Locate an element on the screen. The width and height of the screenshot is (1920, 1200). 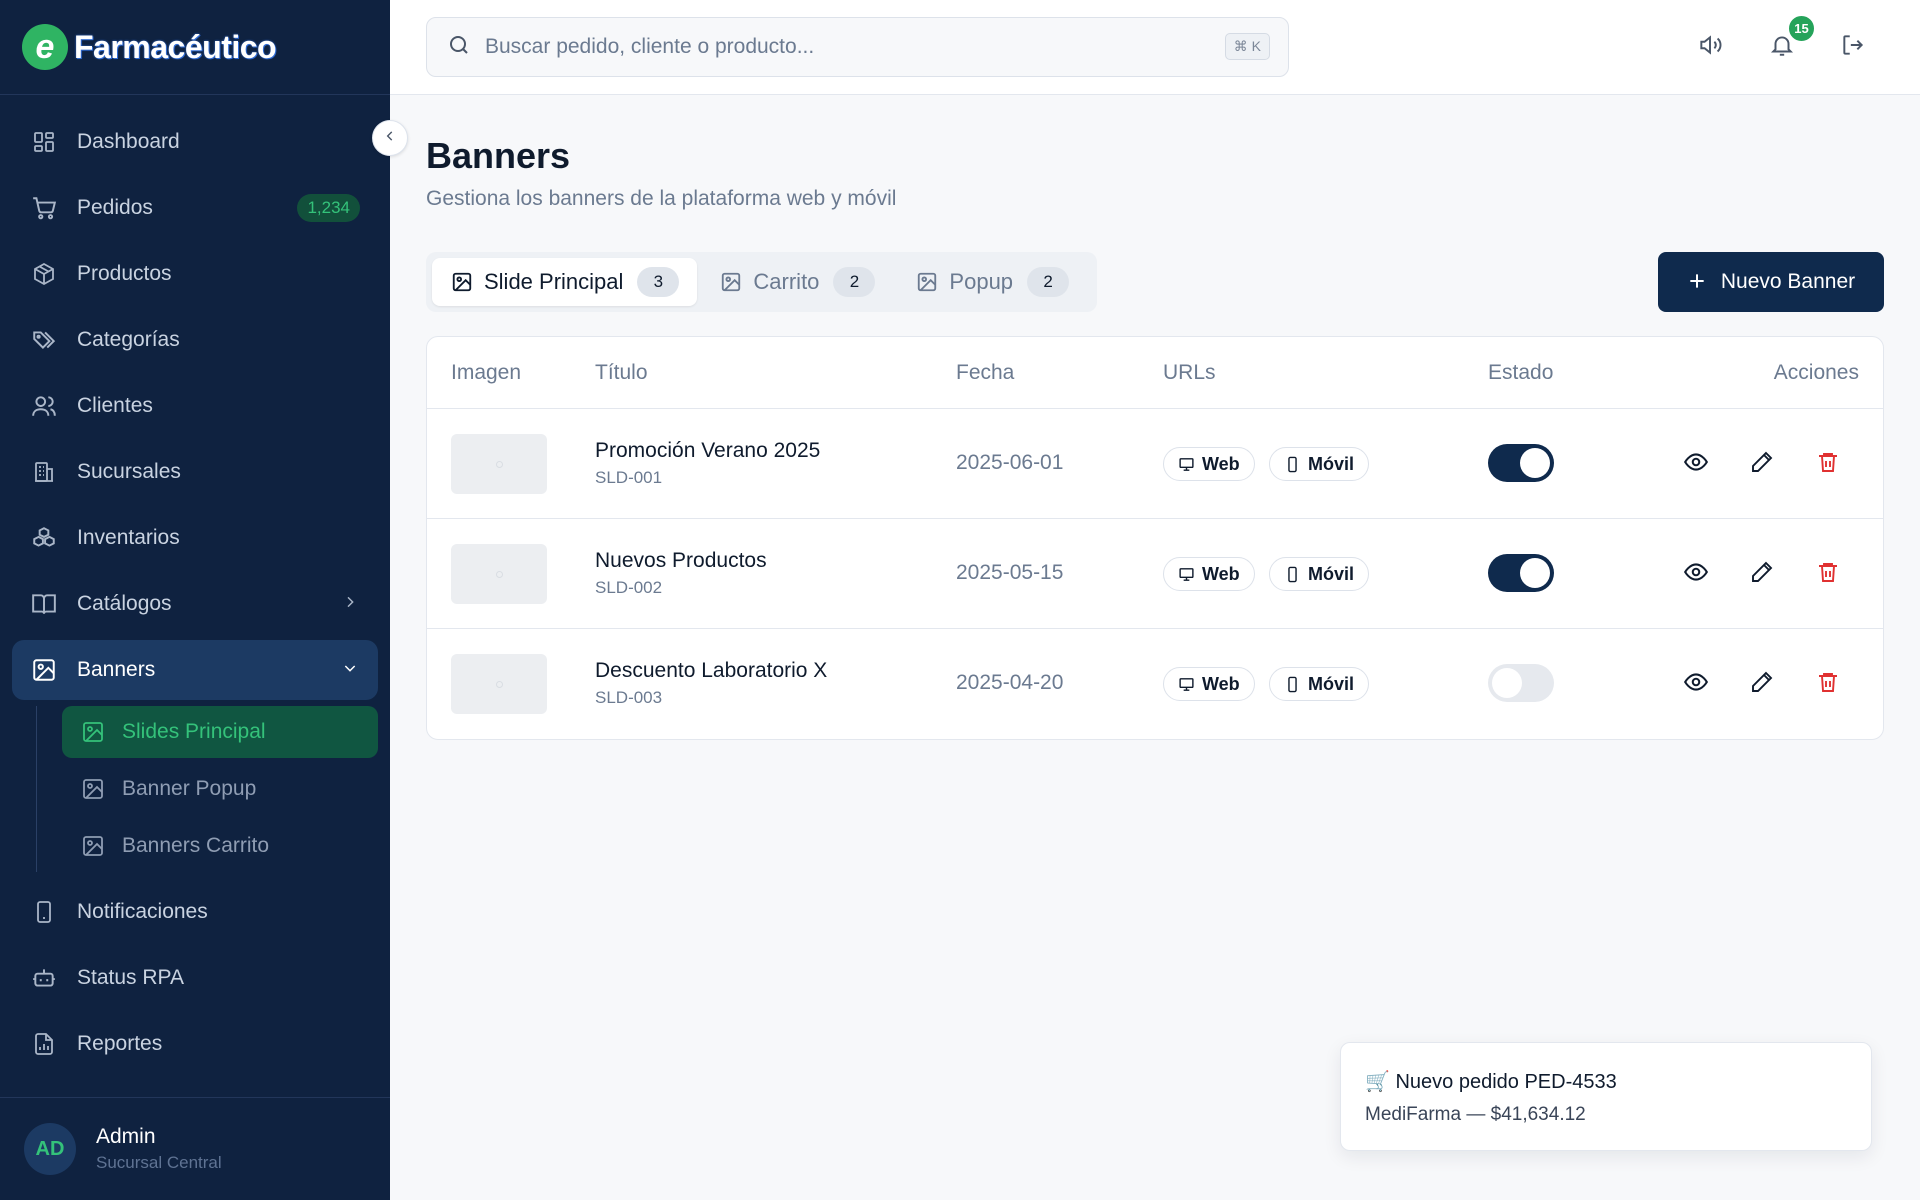
sidebar-item-productos: Productos is located at coordinates (195, 274).